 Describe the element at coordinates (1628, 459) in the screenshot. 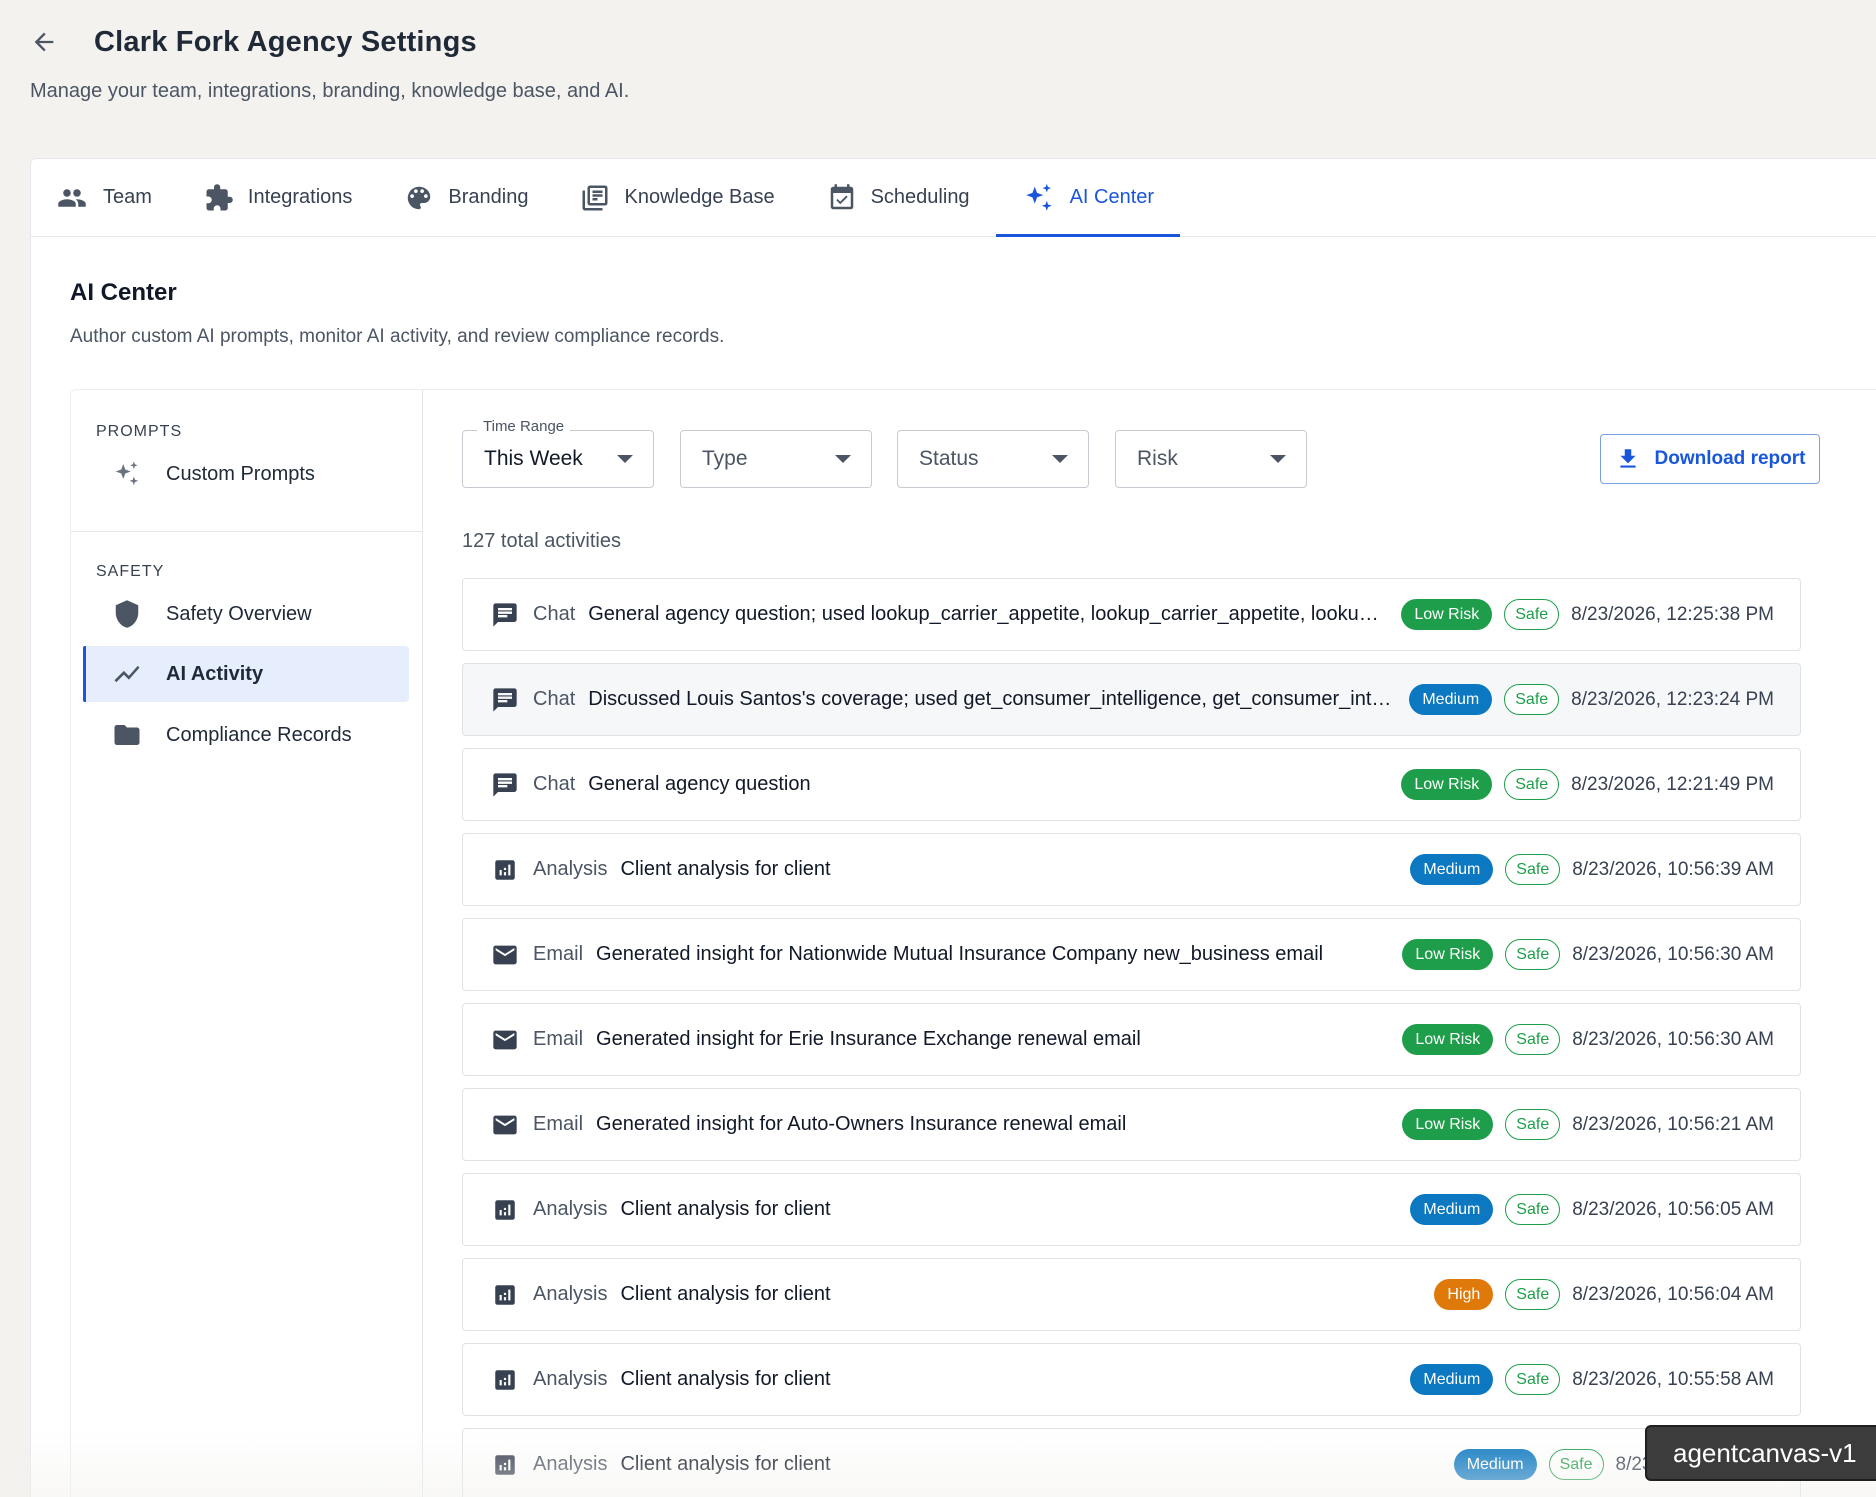

I see `download-icon` at that location.